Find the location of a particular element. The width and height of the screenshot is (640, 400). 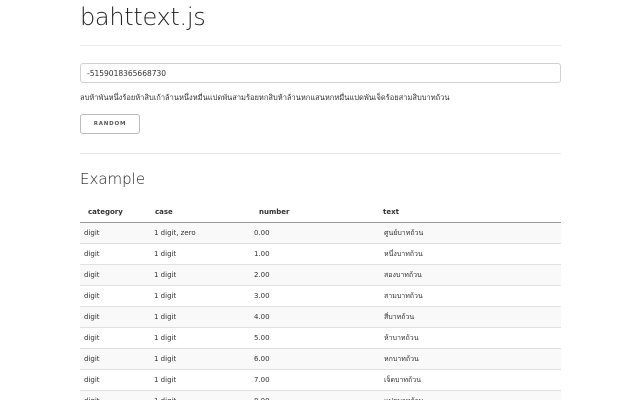

column-header-case: case is located at coordinates (203, 212).